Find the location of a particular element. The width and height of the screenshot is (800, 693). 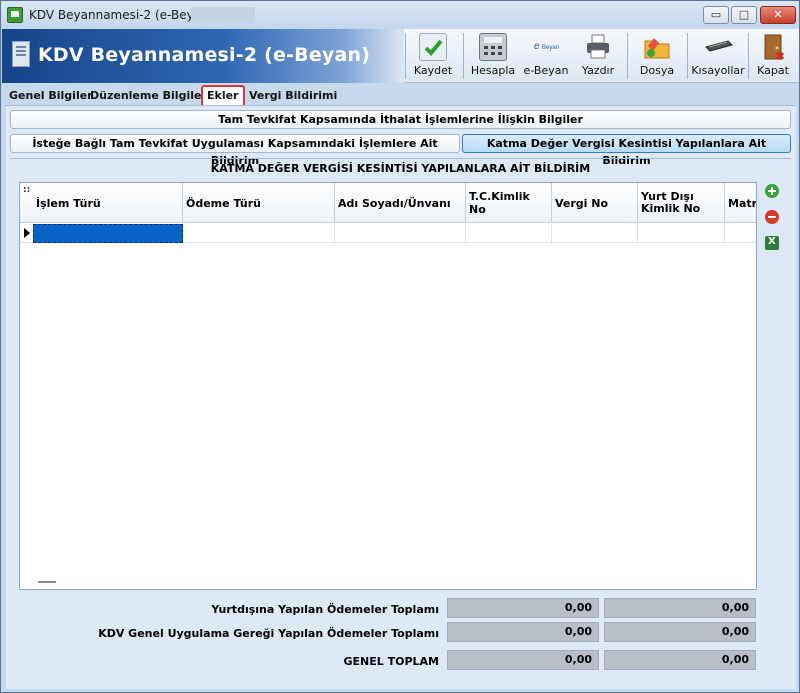

cell-adi-soyadi is located at coordinates (400, 233).